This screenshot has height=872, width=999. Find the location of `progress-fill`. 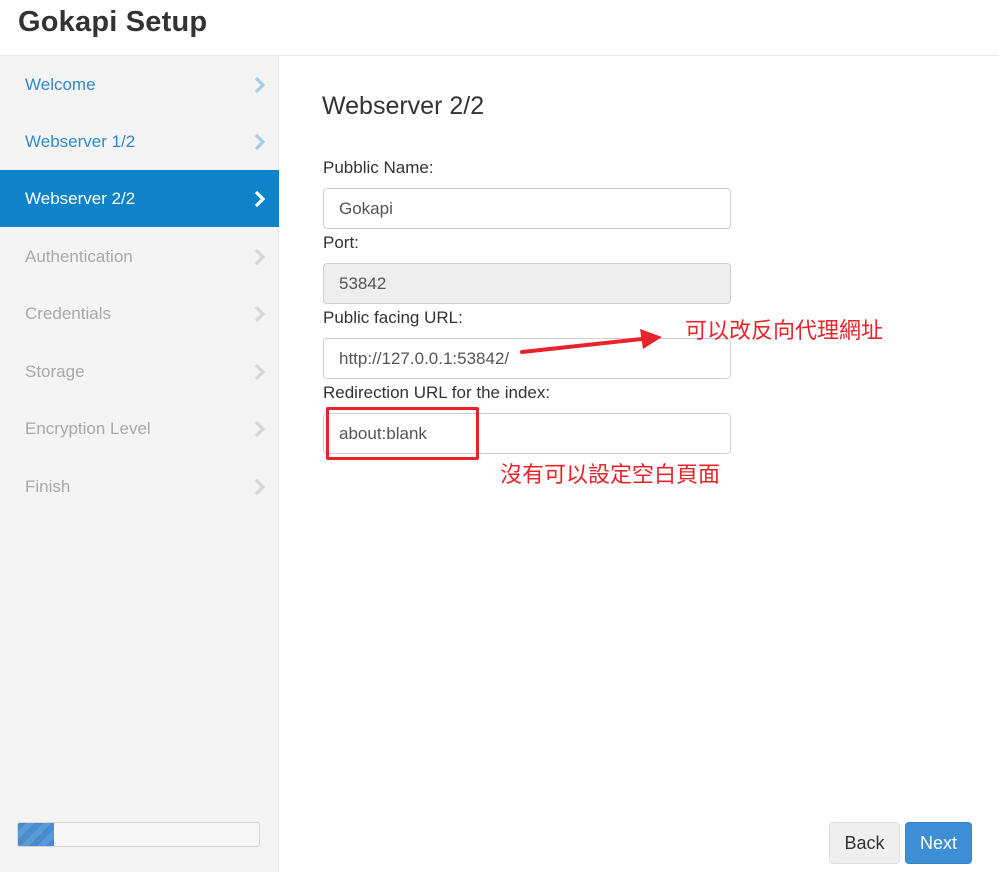

progress-fill is located at coordinates (36, 834).